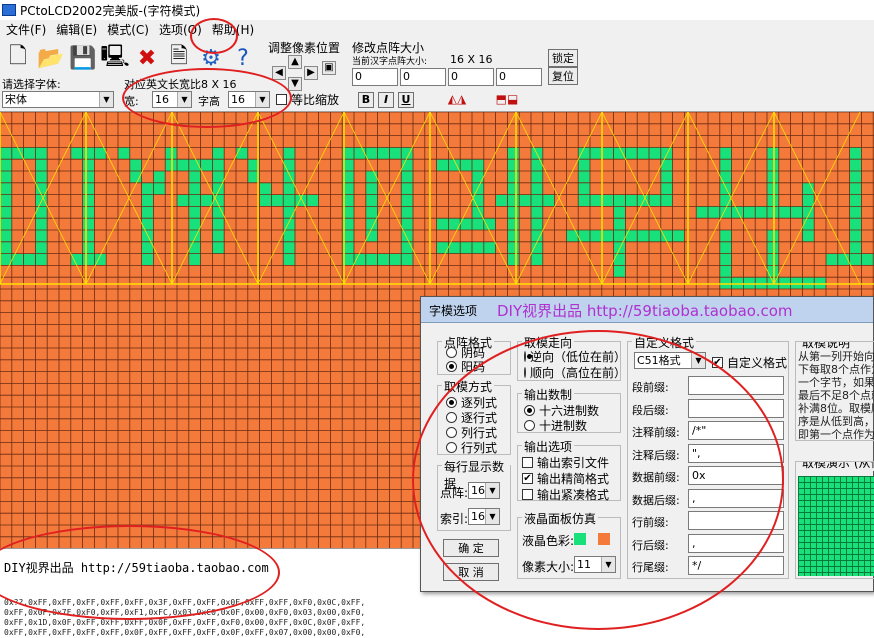 This screenshot has width=874, height=638. I want to click on ratio-checkbox-label: 等比缩放, so click(315, 100).